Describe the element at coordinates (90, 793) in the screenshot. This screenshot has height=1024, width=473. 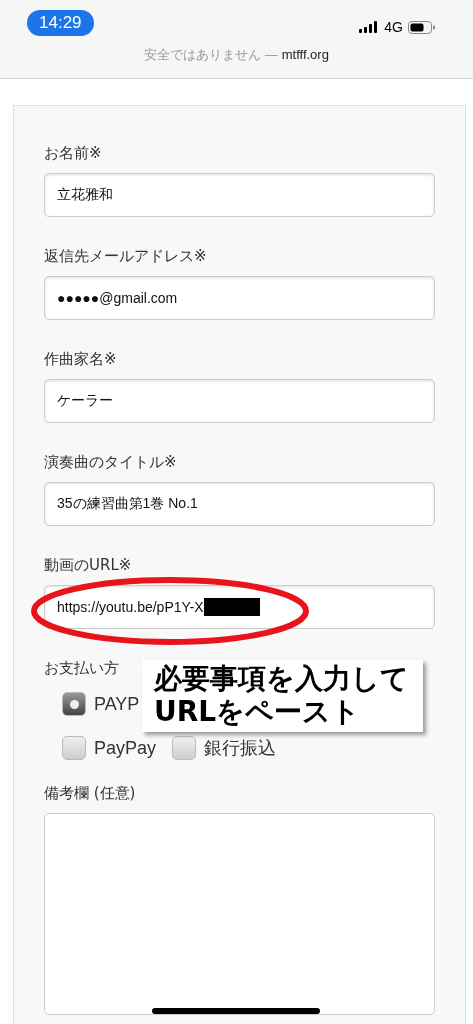
I see `field-label: 備考欄 (任意)` at that location.